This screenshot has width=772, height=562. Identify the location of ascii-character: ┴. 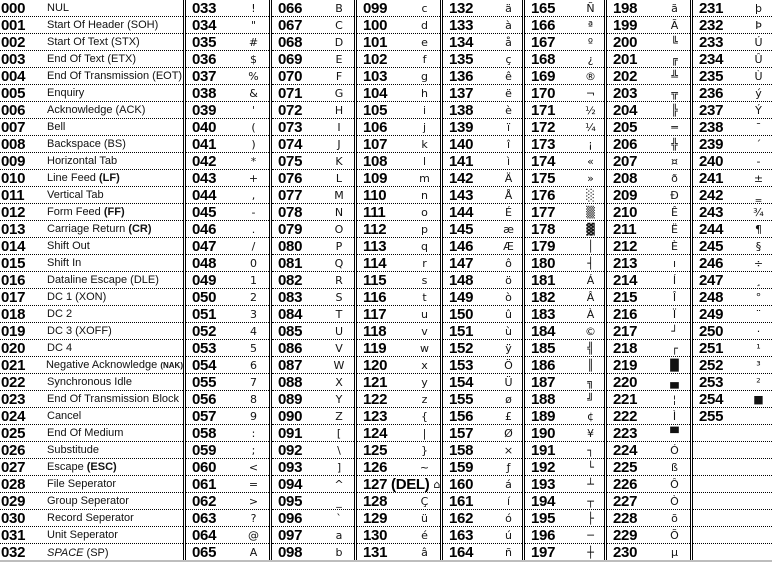
(590, 484).